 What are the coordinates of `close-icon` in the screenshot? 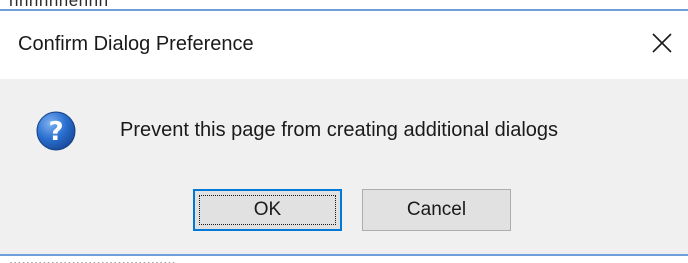 It's located at (662, 43).